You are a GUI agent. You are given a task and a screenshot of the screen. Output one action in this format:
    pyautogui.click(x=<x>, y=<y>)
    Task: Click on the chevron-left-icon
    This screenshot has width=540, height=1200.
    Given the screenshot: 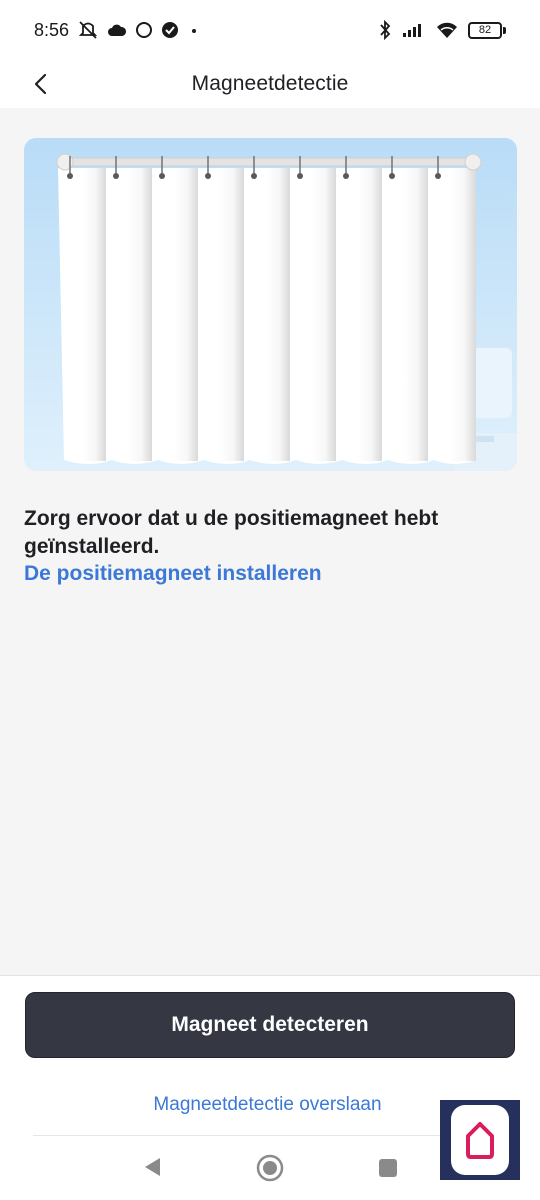 What is the action you would take?
    pyautogui.click(x=40, y=84)
    